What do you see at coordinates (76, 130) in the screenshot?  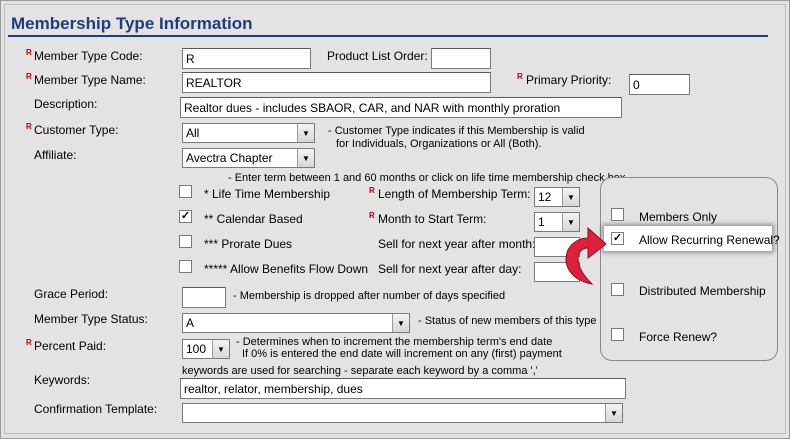 I see `customer-type-label: Customer Type:` at bounding box center [76, 130].